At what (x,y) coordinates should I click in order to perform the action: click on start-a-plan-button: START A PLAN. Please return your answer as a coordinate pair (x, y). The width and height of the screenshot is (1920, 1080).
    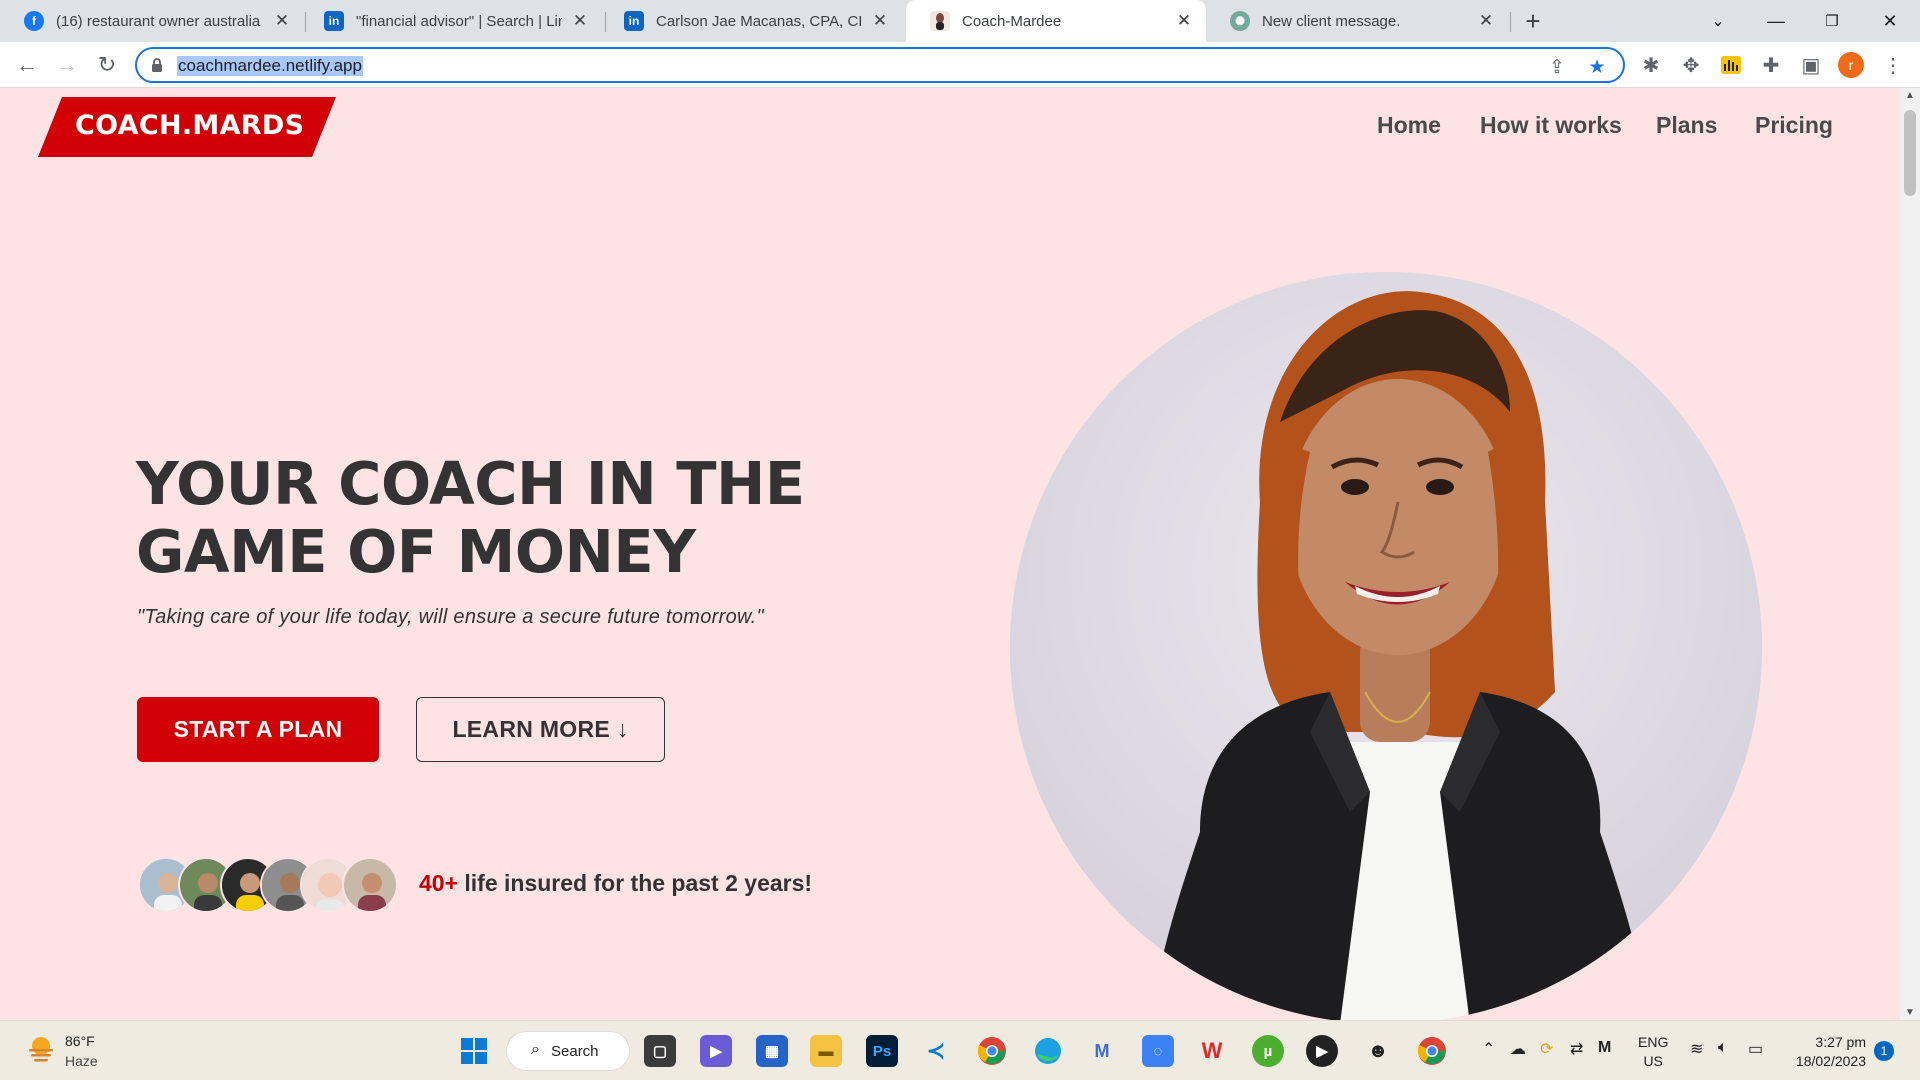
    Looking at the image, I should click on (258, 729).